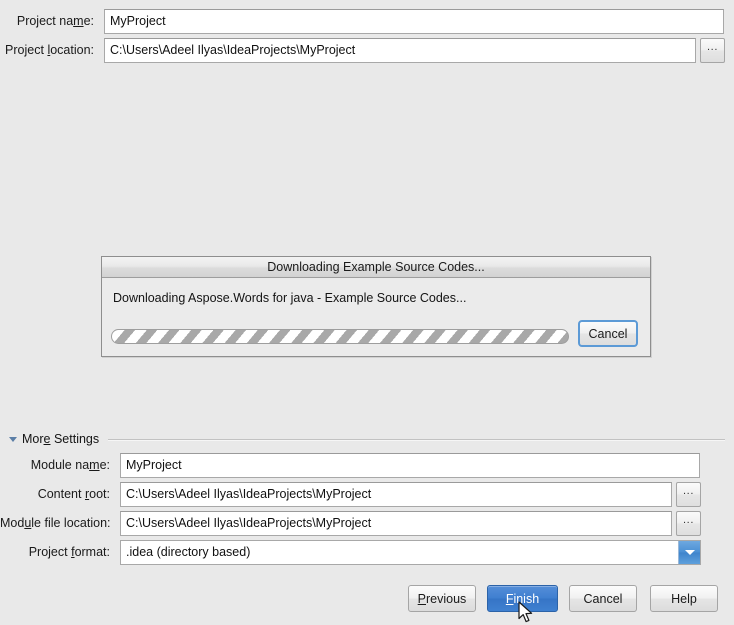 The image size is (734, 625). I want to click on project-format-label-text: Project, so click(50, 552).